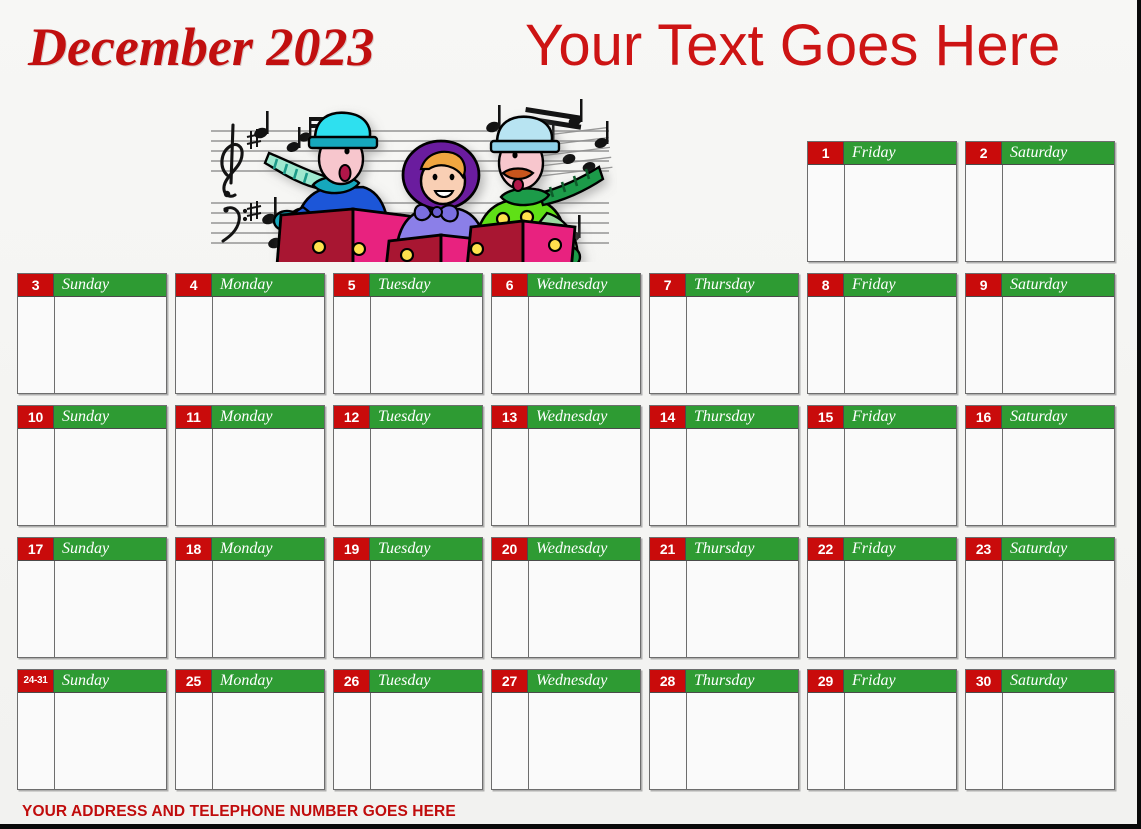  I want to click on day-cell-header: 11 Monday, so click(250, 417).